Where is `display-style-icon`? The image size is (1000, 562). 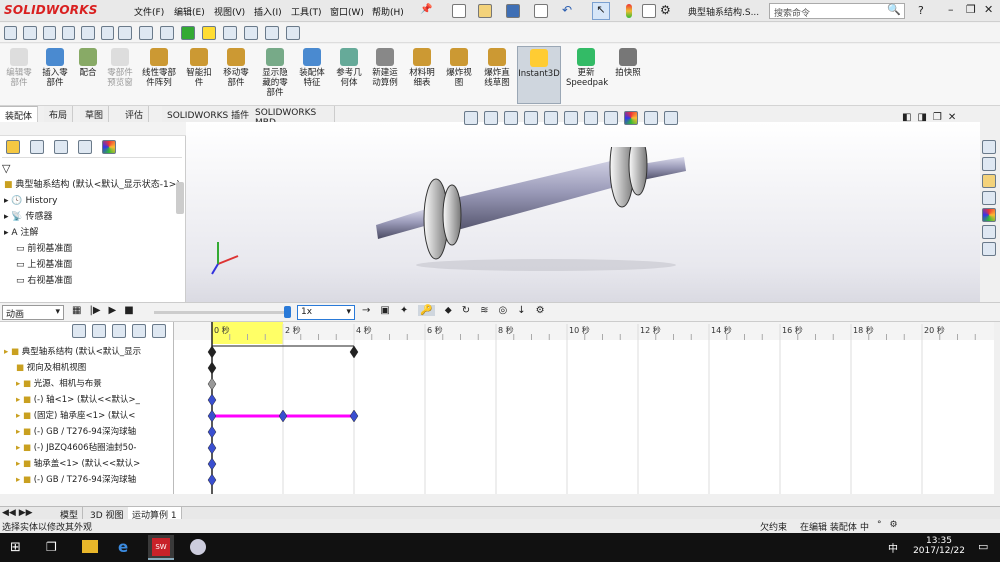 display-style-icon is located at coordinates (293, 33).